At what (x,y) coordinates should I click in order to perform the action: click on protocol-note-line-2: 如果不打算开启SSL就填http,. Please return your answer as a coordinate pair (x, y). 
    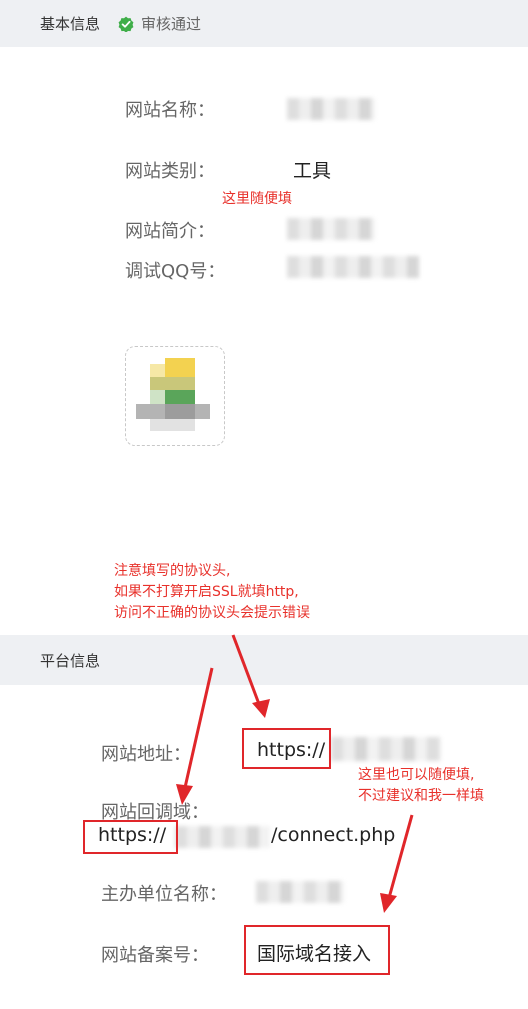
    Looking at the image, I should click on (206, 592).